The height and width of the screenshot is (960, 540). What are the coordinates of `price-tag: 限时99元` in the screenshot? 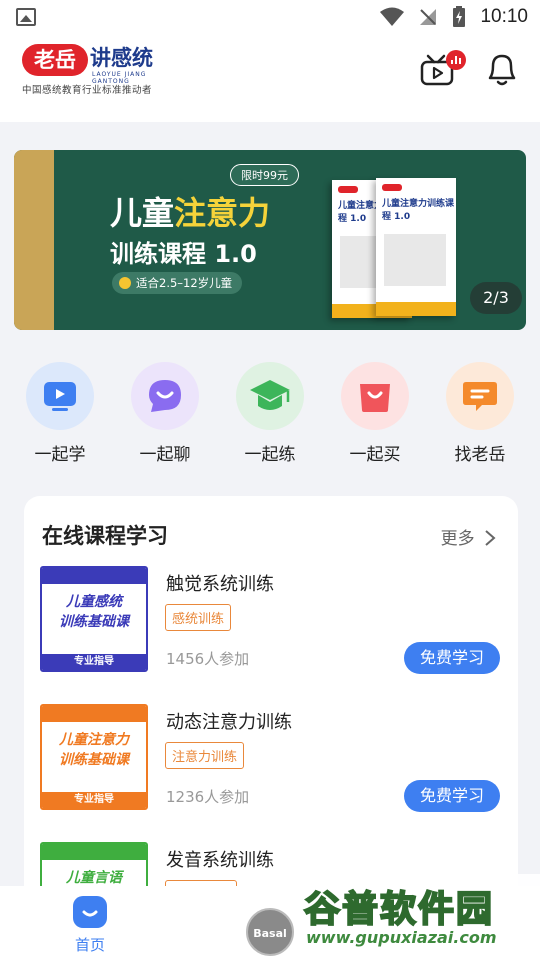 It's located at (264, 175).